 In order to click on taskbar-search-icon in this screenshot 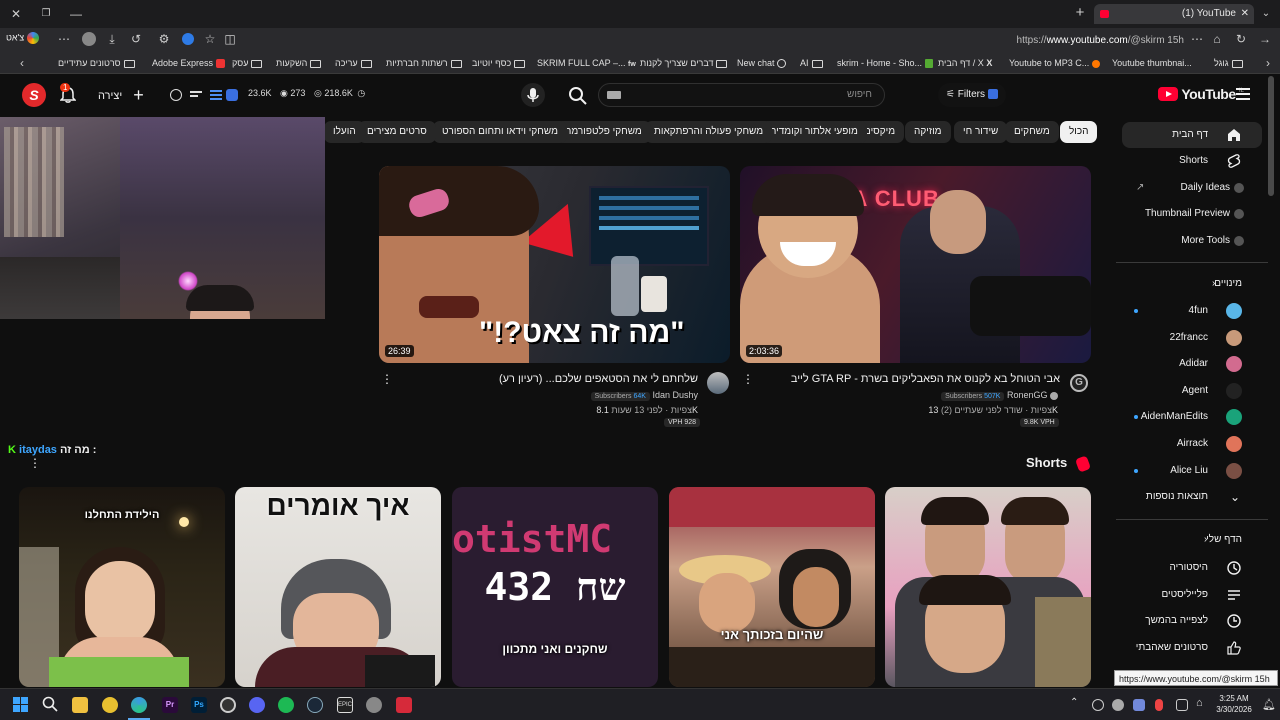, I will do `click(50, 704)`.